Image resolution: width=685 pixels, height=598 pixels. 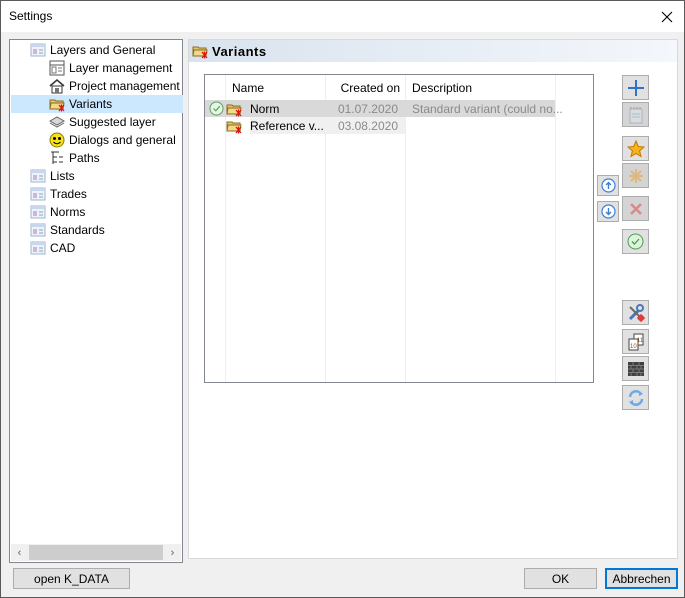 I want to click on wall-button, so click(x=635, y=368).